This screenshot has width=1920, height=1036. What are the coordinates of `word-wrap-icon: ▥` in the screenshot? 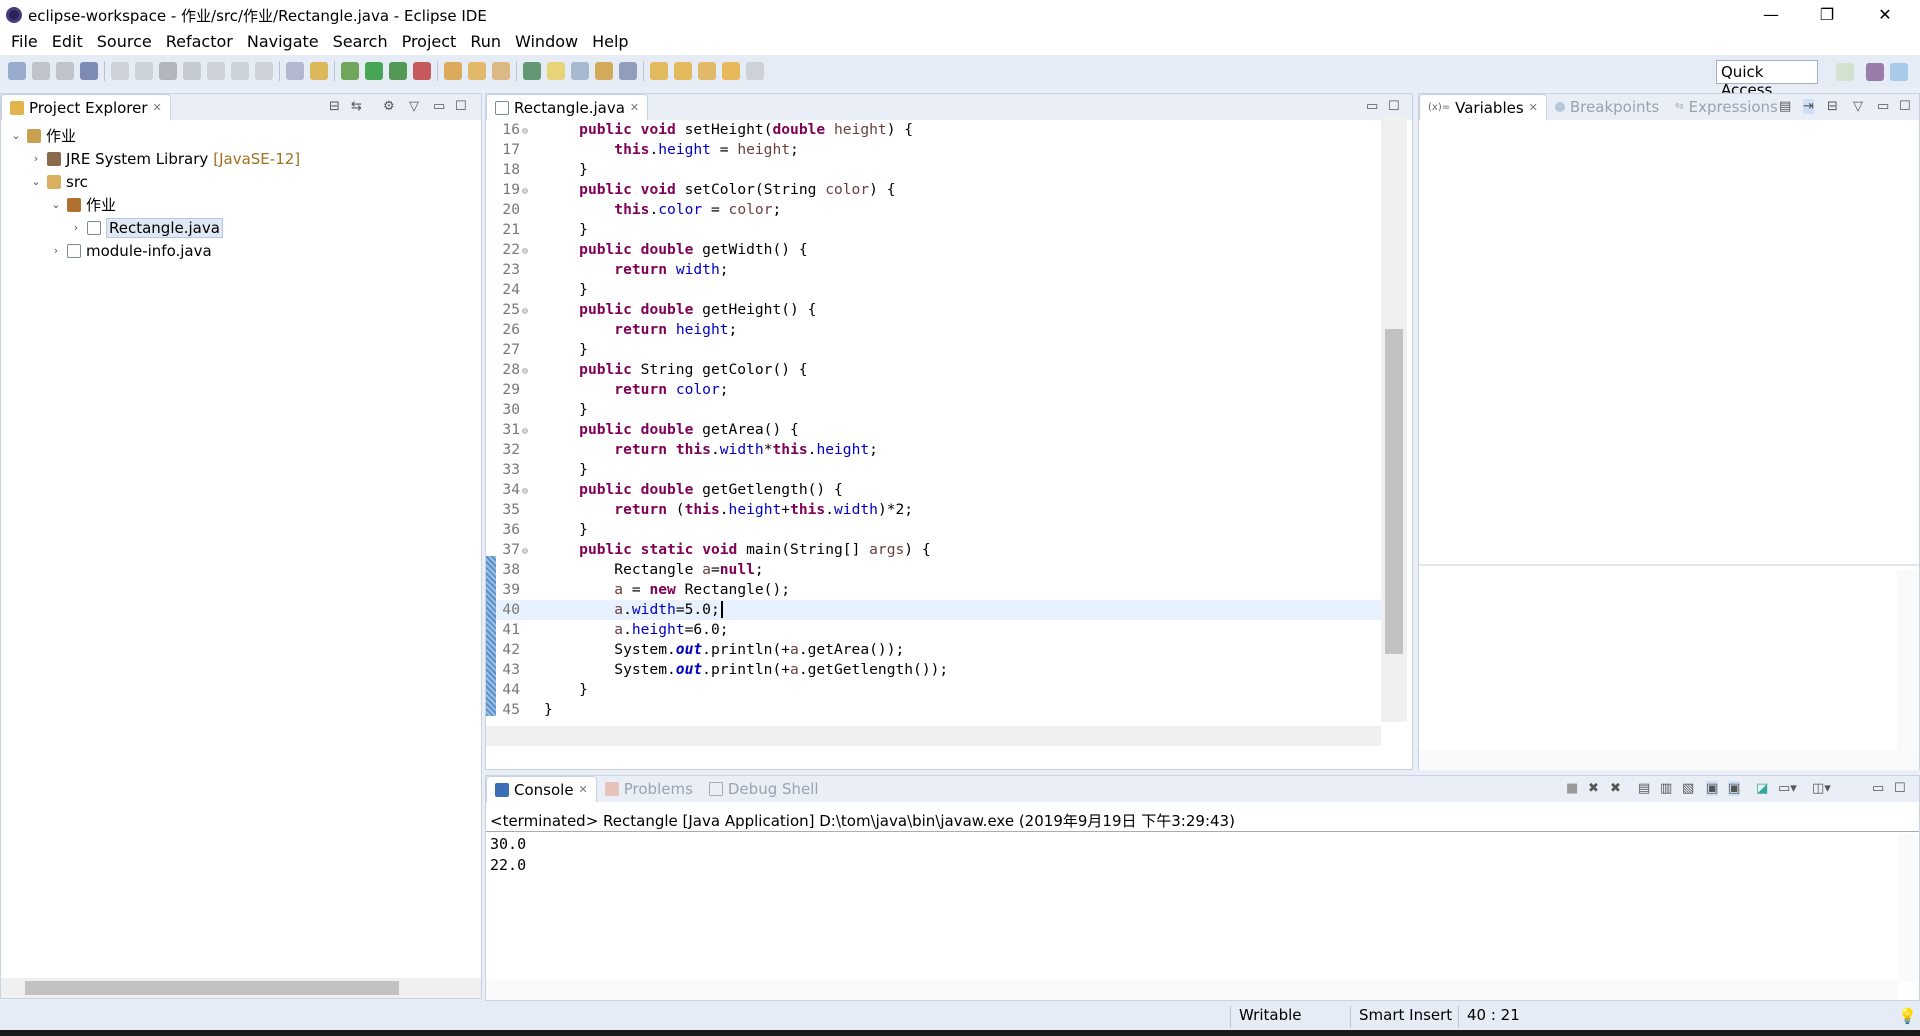 It's located at (1666, 788).